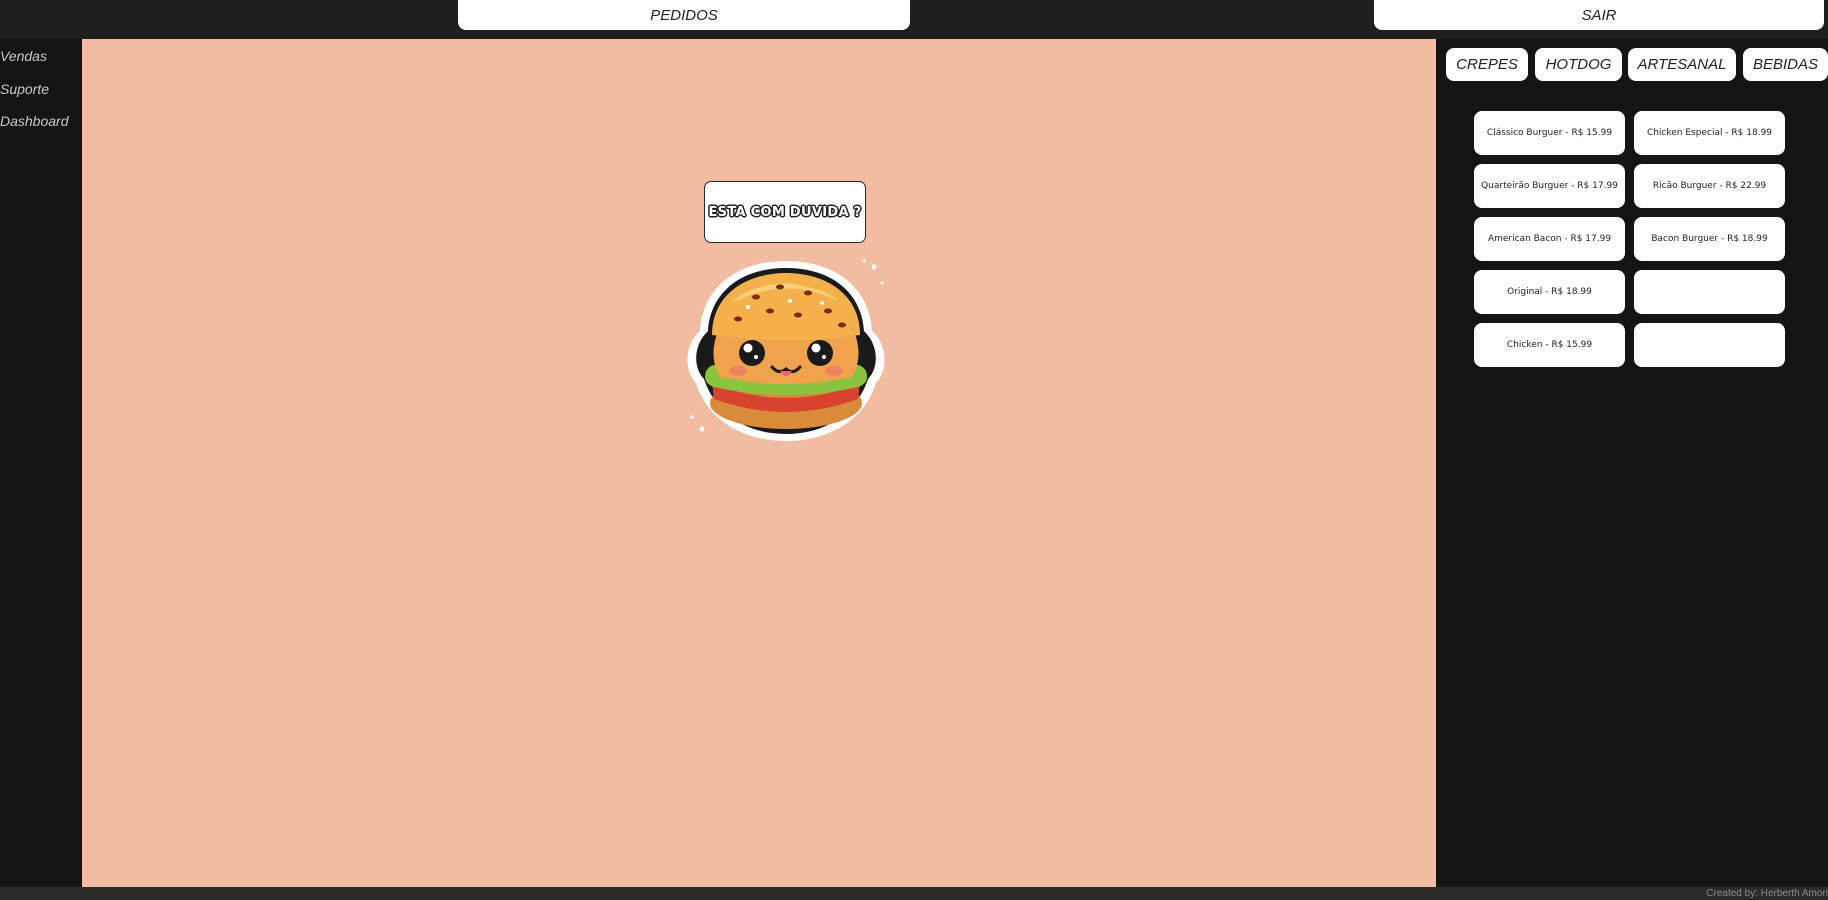 The image size is (1828, 900). I want to click on sidebar-item-vendas: Vendas, so click(23, 56).